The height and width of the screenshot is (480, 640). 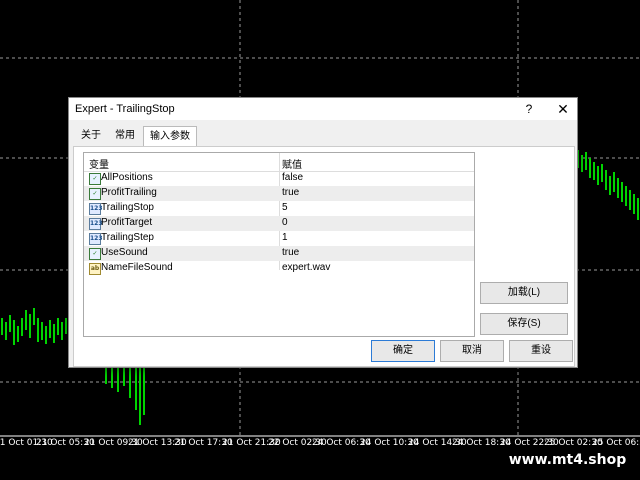 I want to click on table-row: 123 ProfitTarget 0, so click(x=279, y=223).